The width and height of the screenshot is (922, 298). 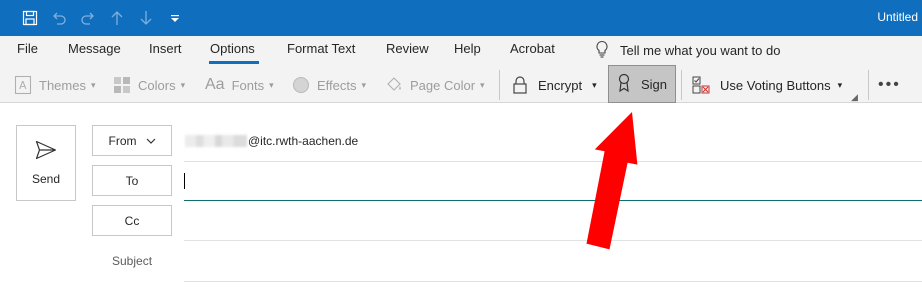 I want to click on effects-button: Effects ▾, so click(x=329, y=85).